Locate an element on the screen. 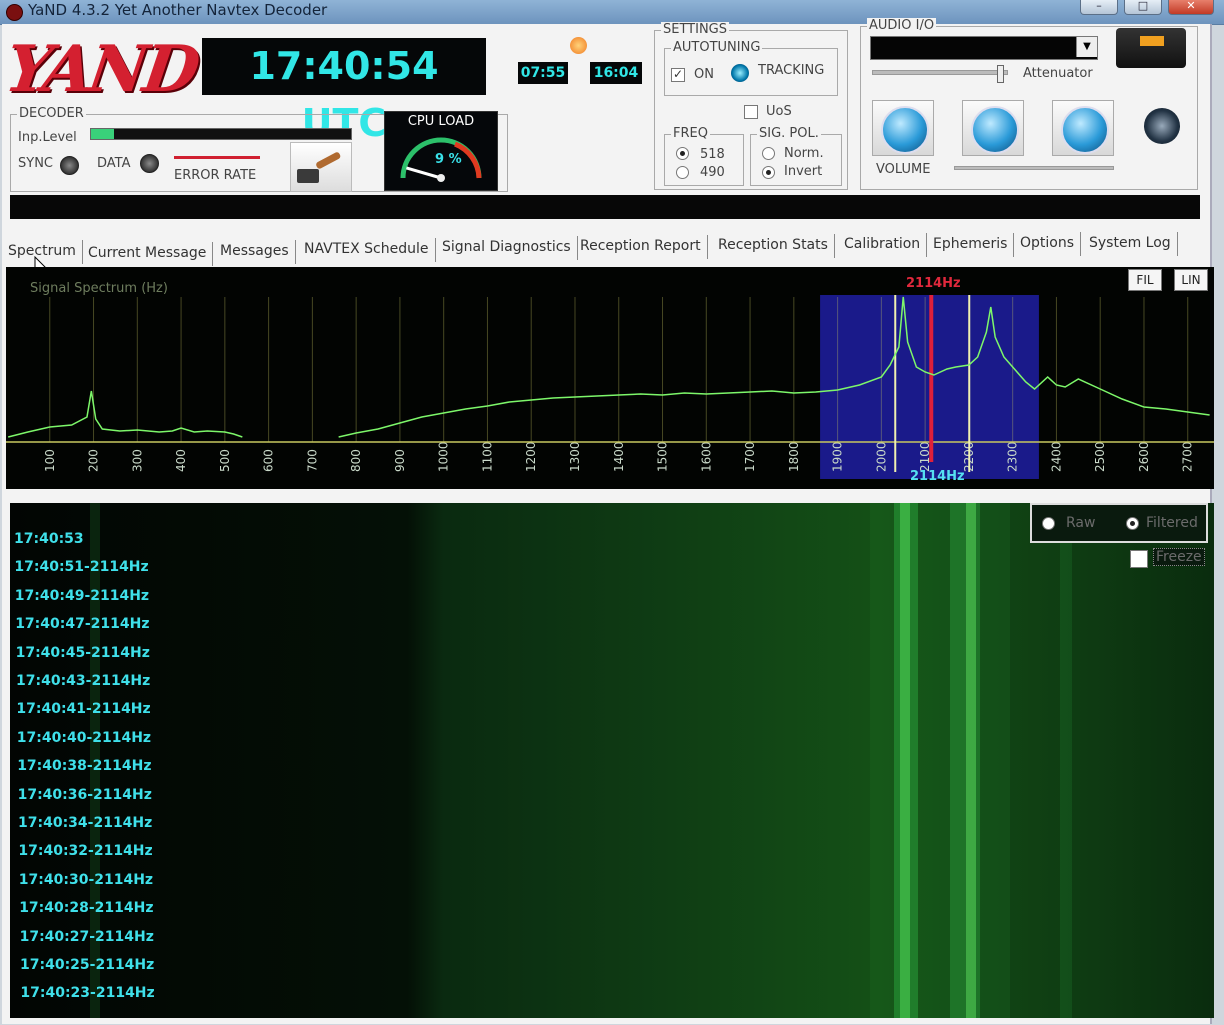 The height and width of the screenshot is (1025, 1224). tick-label: 1600 is located at coordinates (706, 456).